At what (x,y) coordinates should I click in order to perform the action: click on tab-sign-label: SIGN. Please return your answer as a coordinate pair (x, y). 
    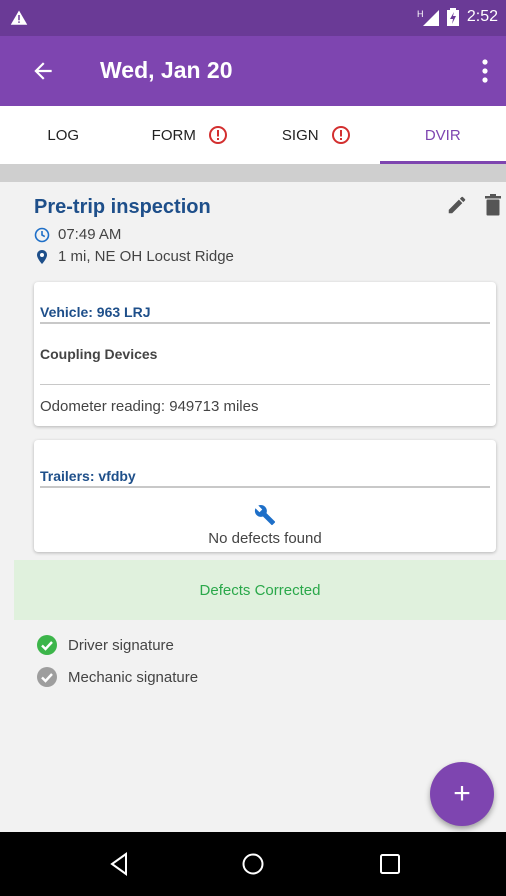
    Looking at the image, I should click on (300, 135).